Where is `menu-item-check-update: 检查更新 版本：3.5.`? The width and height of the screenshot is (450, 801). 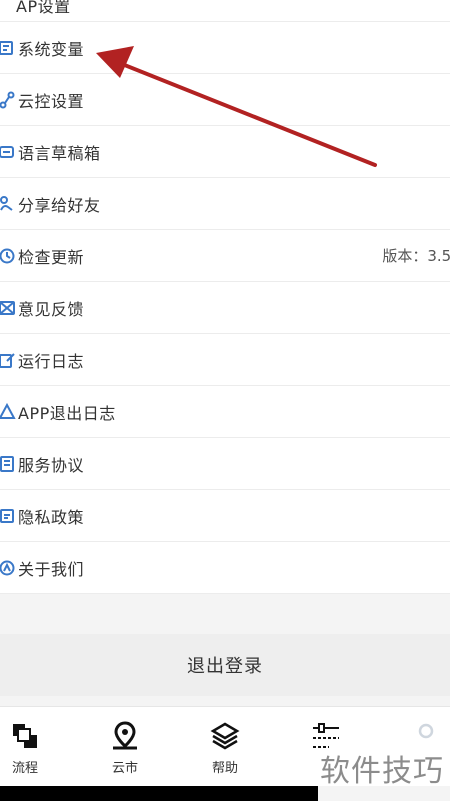 menu-item-check-update: 检查更新 版本：3.5. is located at coordinates (225, 256).